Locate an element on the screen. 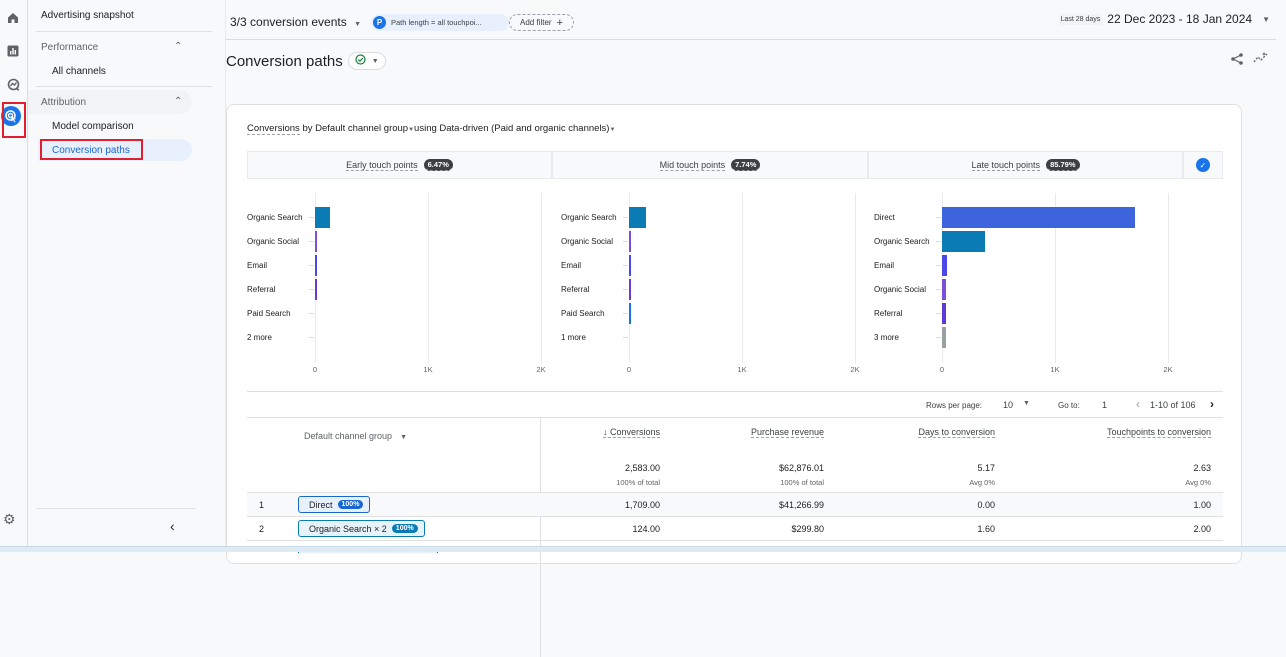 The height and width of the screenshot is (657, 1286). cell-days: 1.60 is located at coordinates (986, 529).